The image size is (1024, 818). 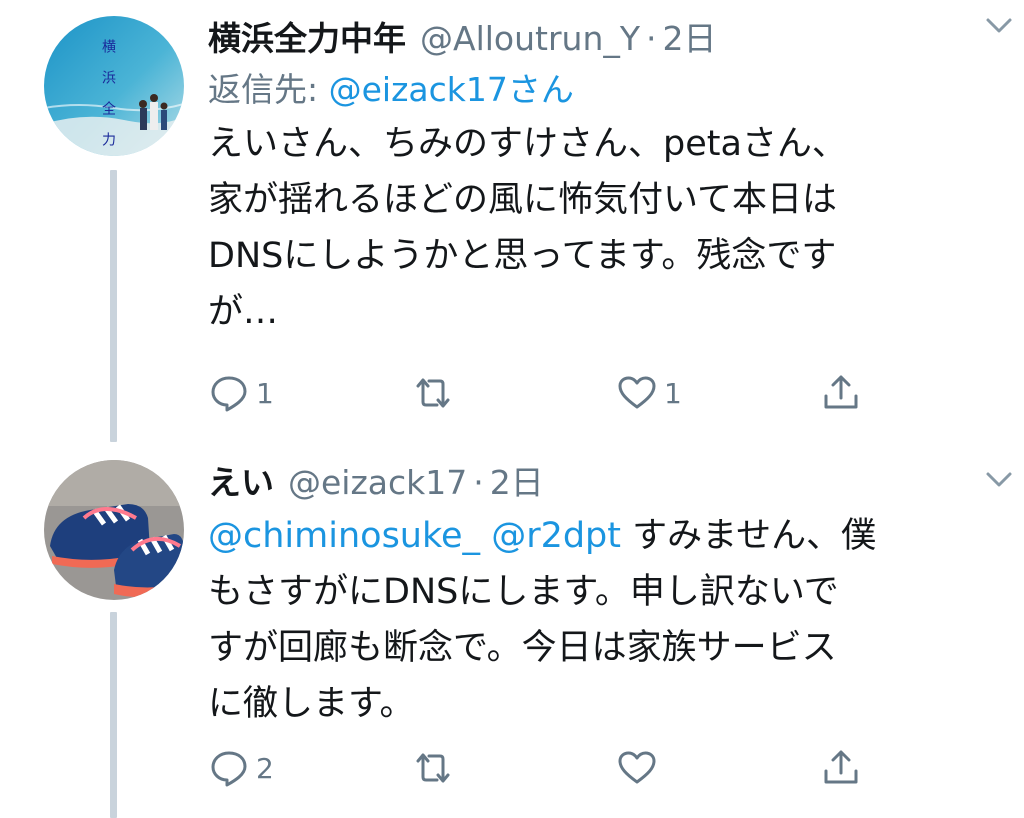 What do you see at coordinates (377, 483) in the screenshot?
I see `user-handle: @eizack17` at bounding box center [377, 483].